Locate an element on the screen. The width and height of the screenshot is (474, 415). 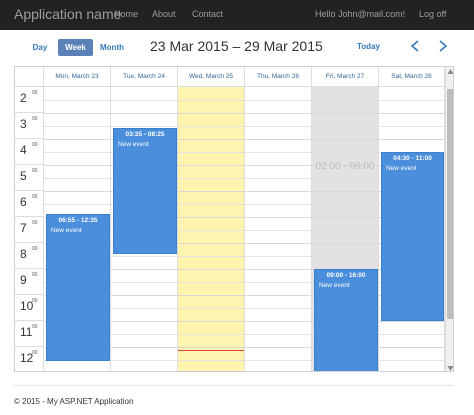
event-time: 03:35 - 08:25 is located at coordinates (145, 134).